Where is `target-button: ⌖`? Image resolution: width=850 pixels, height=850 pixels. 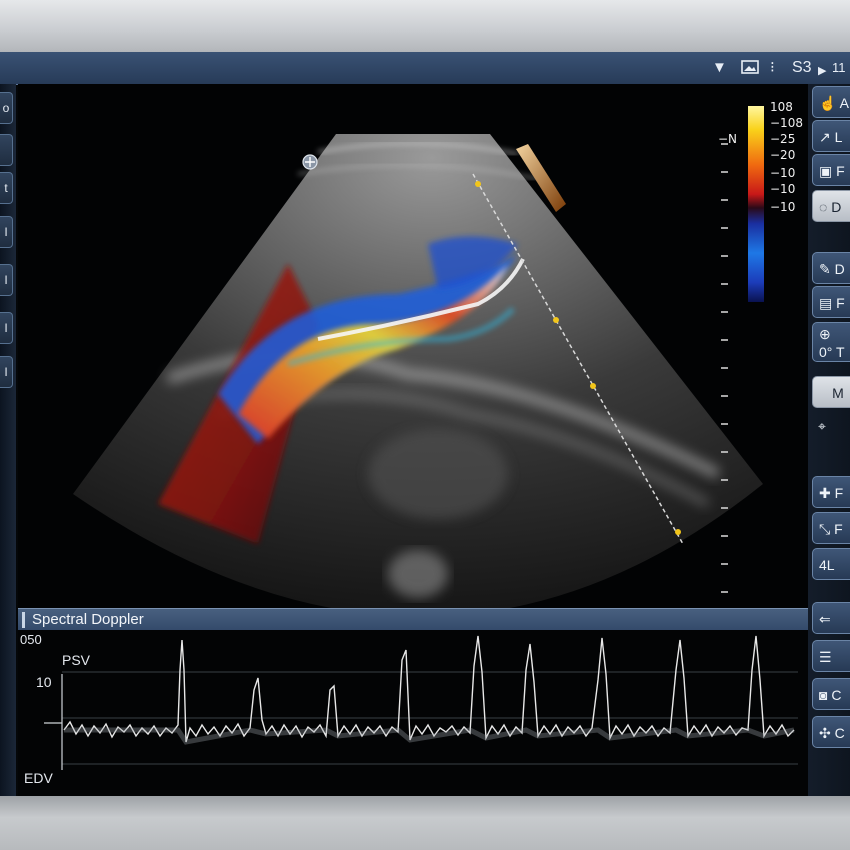 target-button: ⌖ is located at coordinates (831, 426).